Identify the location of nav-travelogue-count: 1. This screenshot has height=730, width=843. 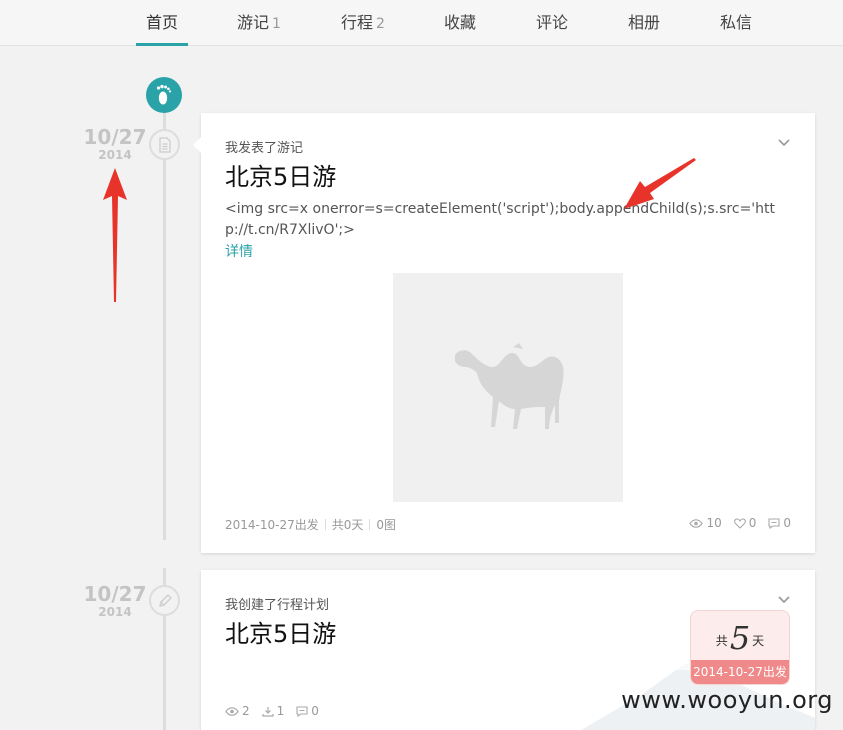
(276, 24).